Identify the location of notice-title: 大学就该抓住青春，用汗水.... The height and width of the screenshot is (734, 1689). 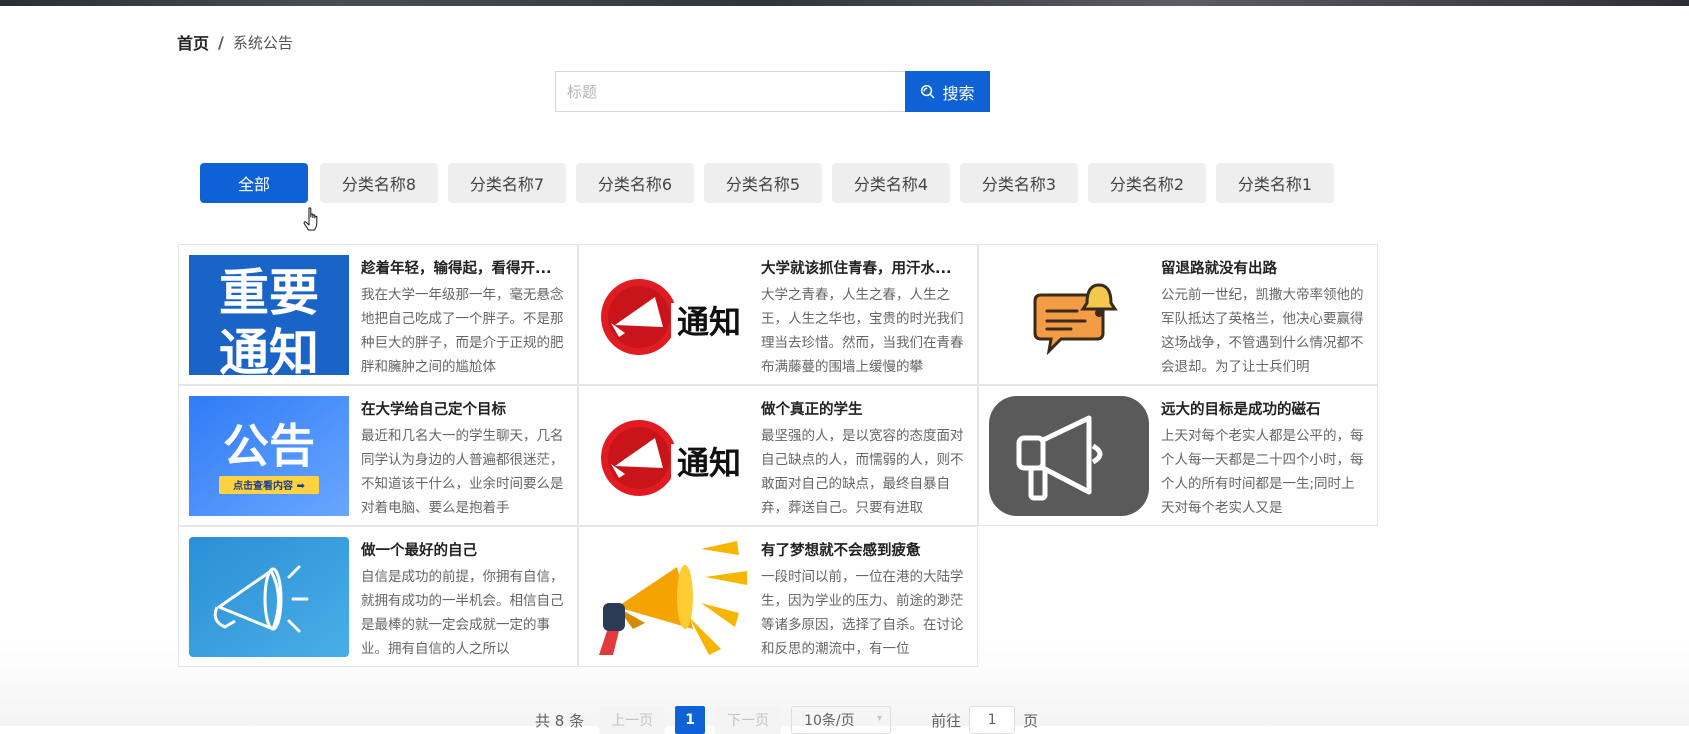
(863, 267).